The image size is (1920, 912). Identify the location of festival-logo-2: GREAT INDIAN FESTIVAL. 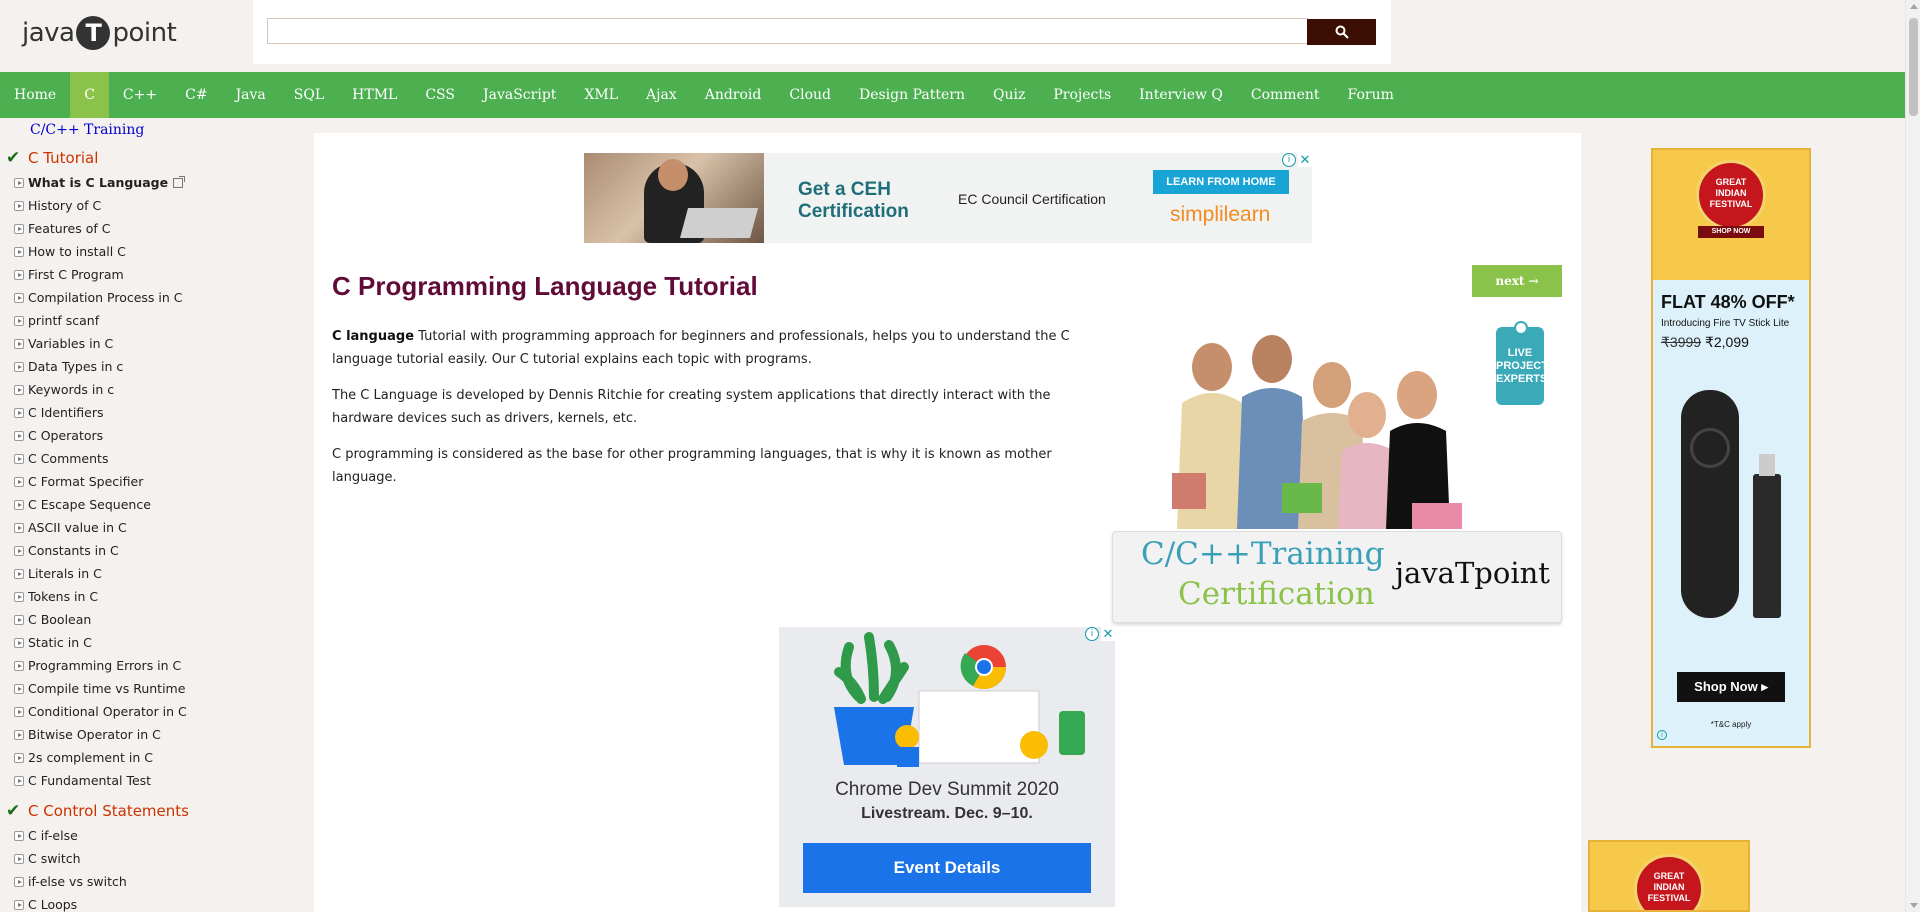
(1669, 882).